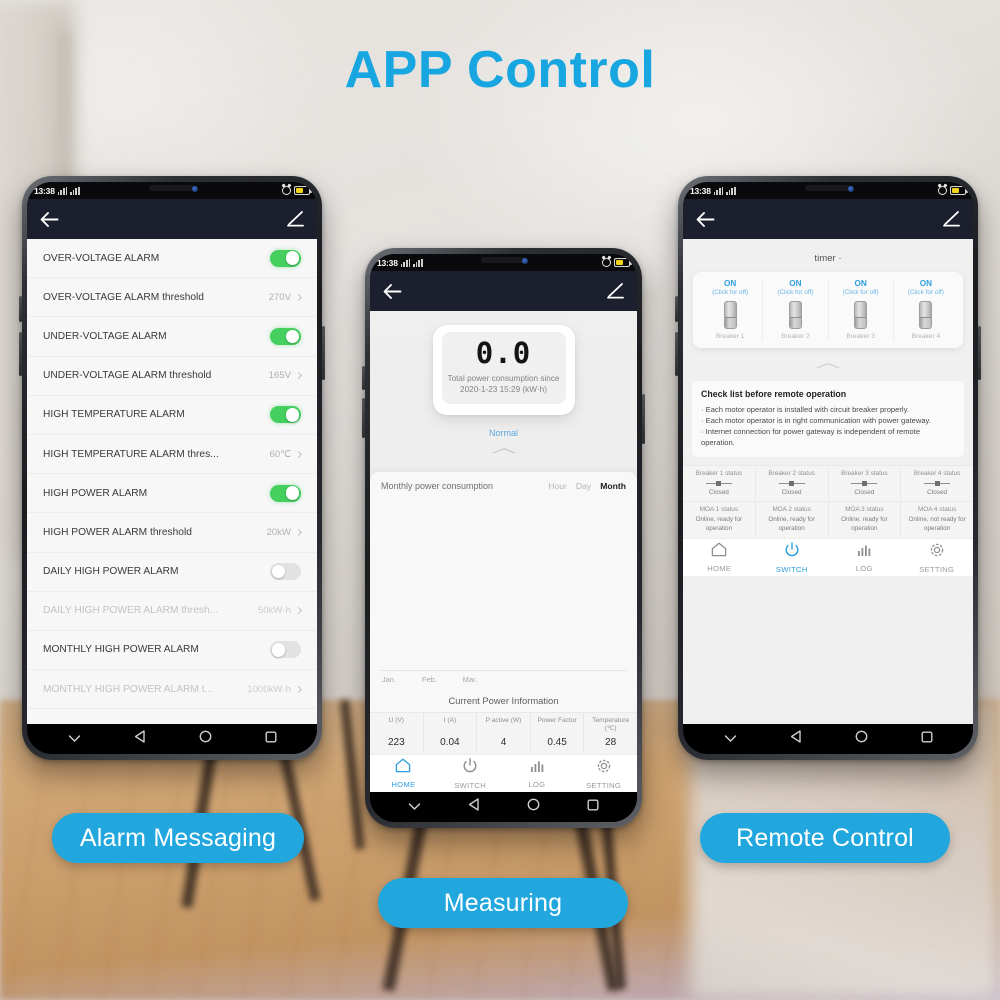 The height and width of the screenshot is (1000, 1000). Describe the element at coordinates (500, 70) in the screenshot. I see `page-title: APP Control` at that location.